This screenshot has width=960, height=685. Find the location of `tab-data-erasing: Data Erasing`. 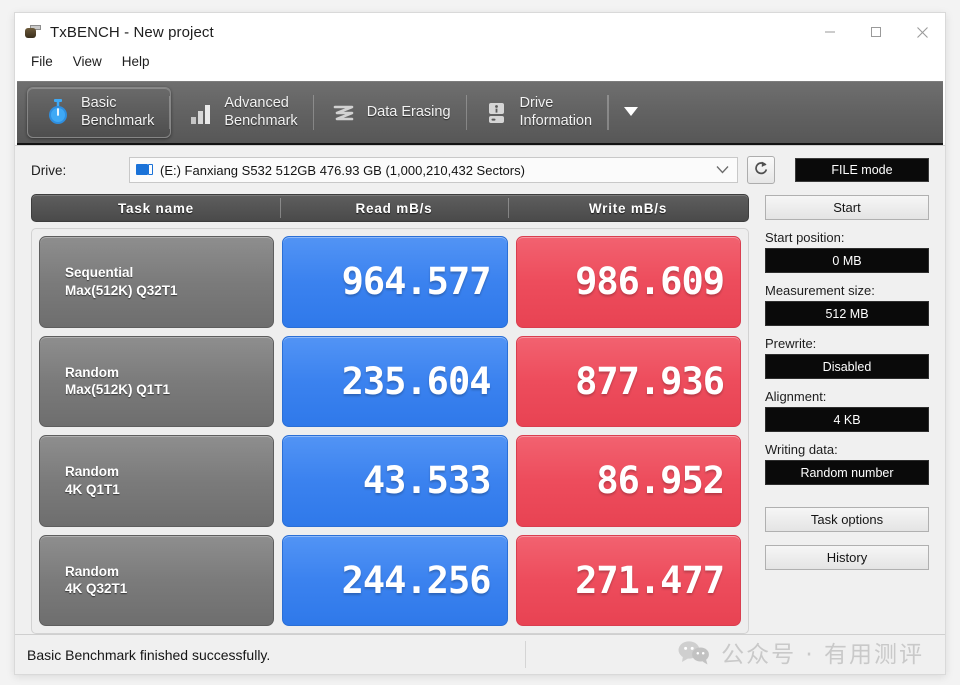

tab-data-erasing: Data Erasing is located at coordinates (390, 112).